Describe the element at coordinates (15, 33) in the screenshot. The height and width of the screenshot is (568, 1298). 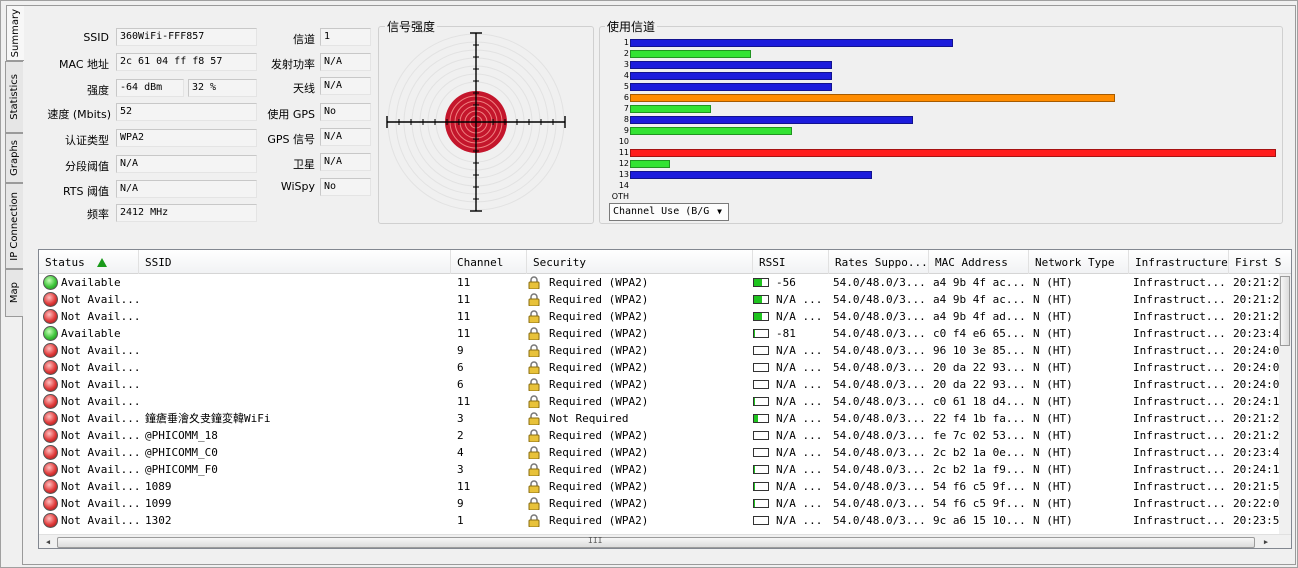
I see `tab-summary: Summary` at that location.